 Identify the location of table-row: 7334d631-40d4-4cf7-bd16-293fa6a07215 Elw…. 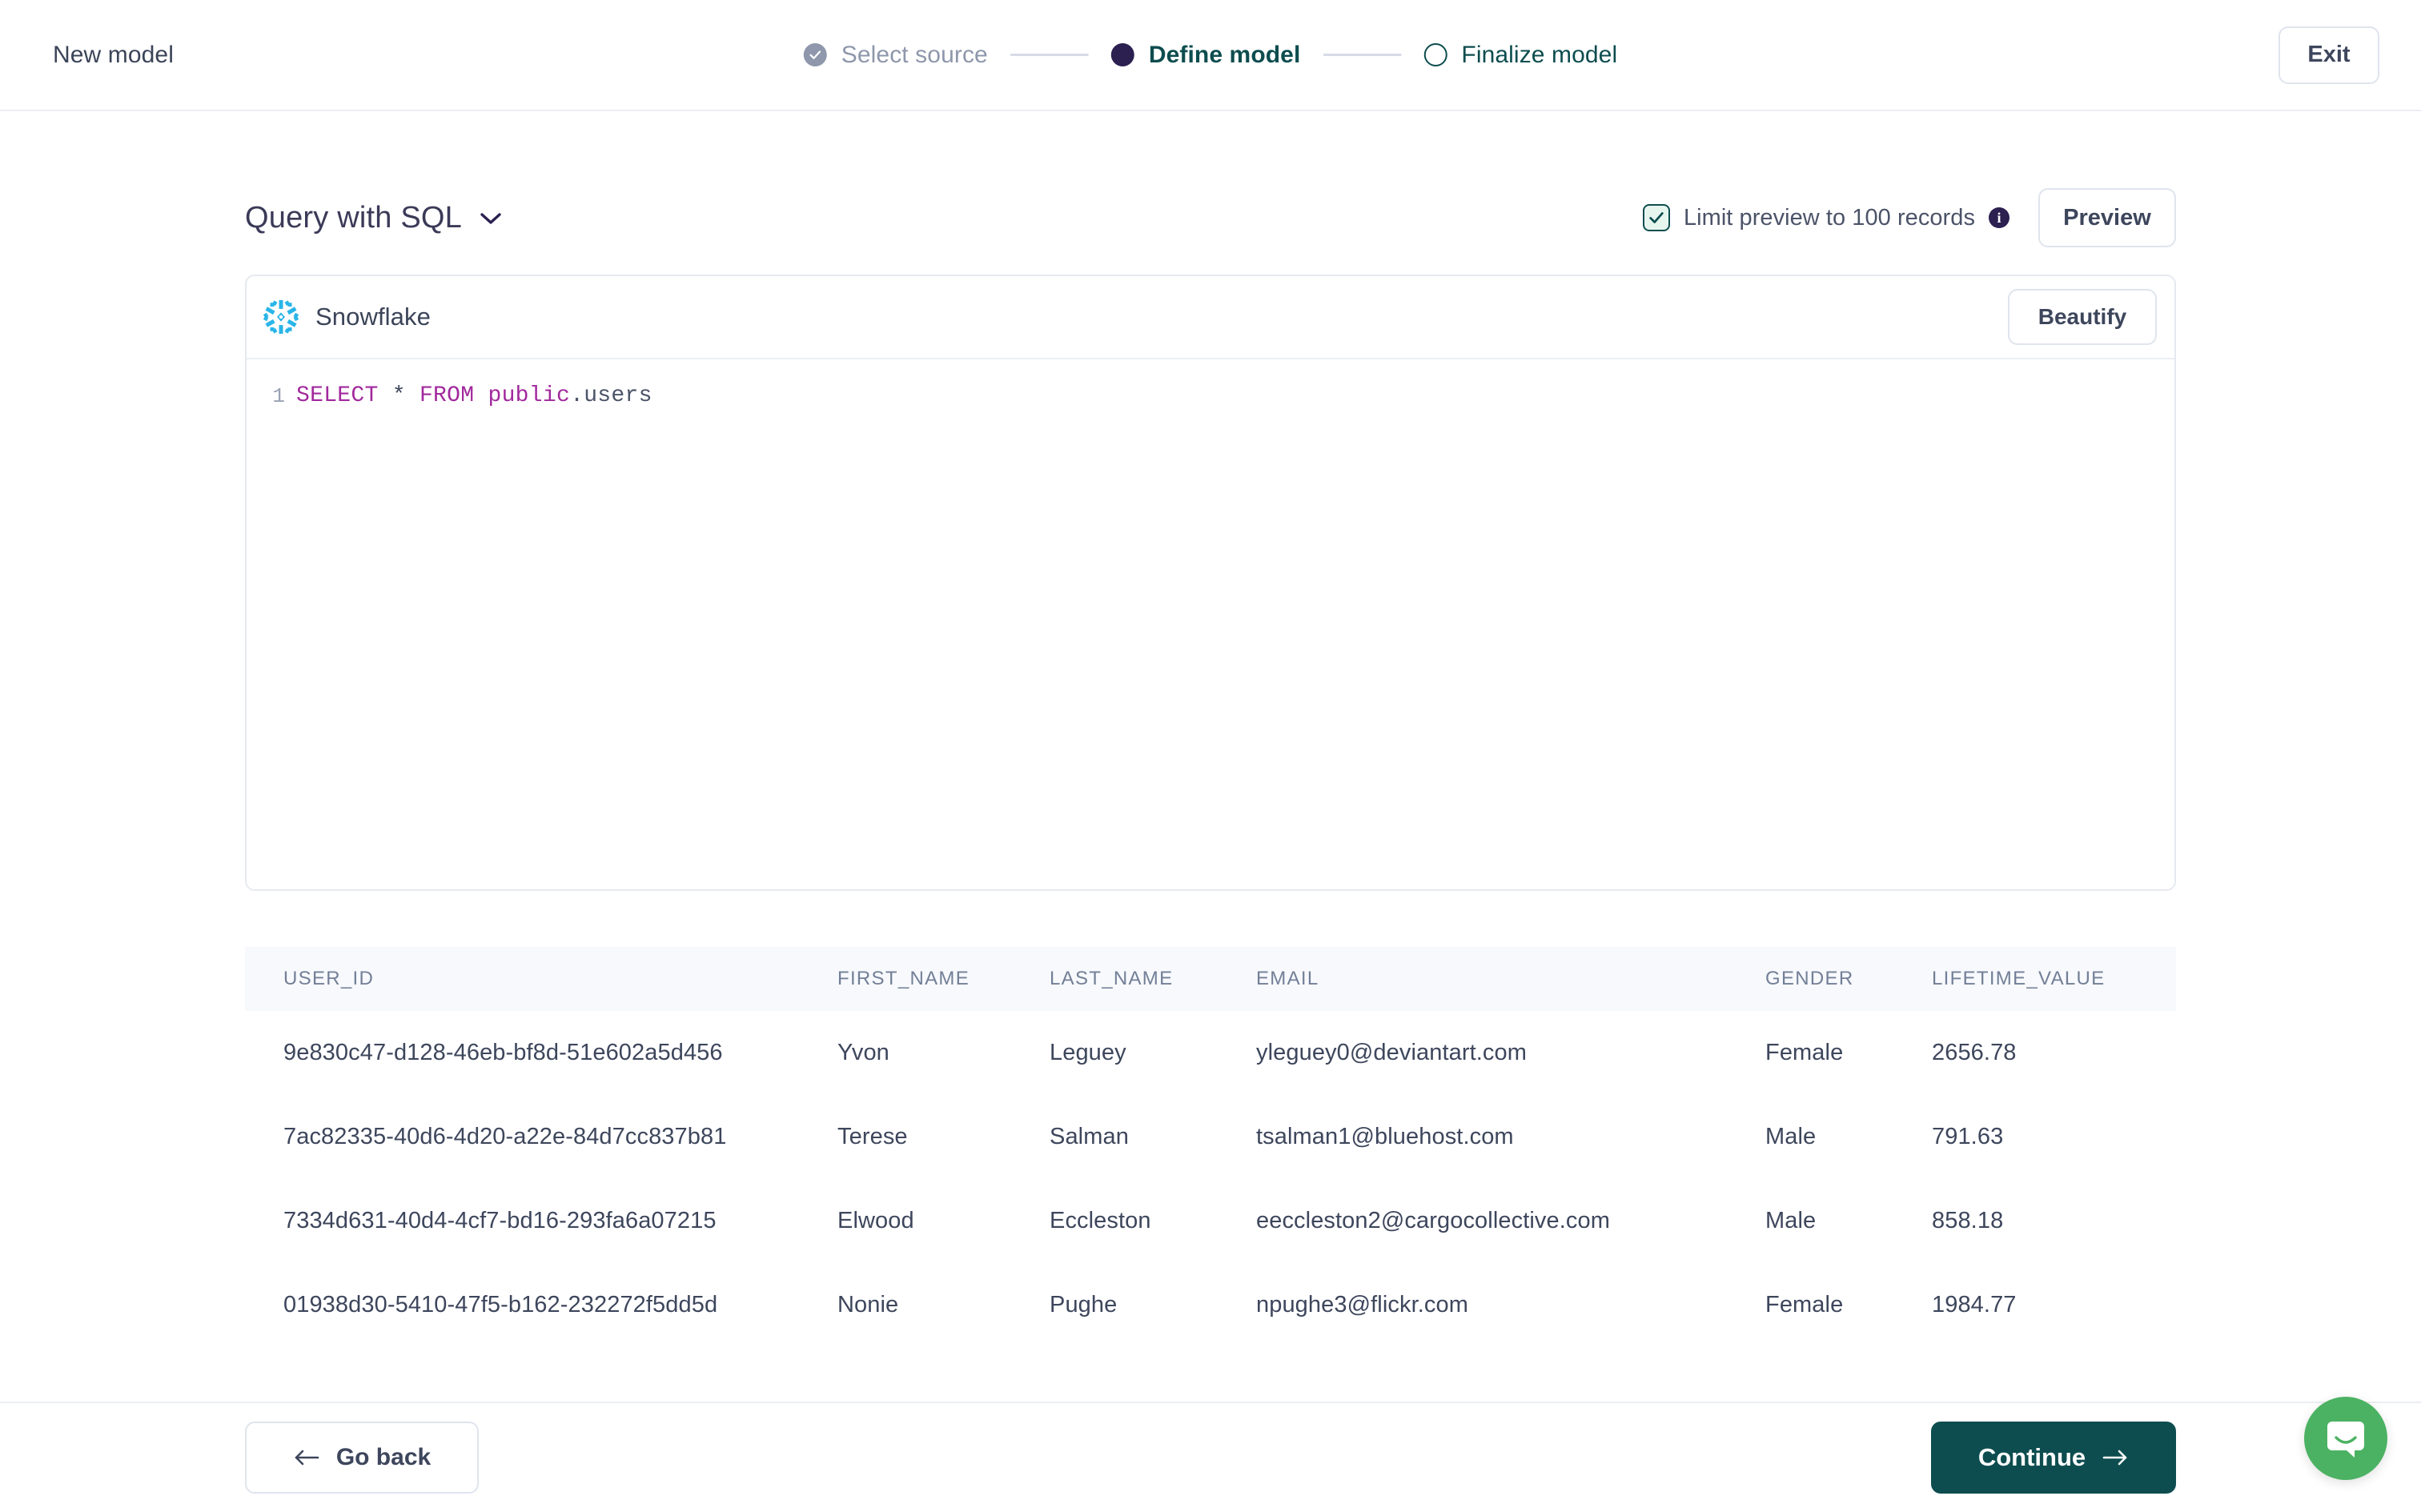
(1210, 1221).